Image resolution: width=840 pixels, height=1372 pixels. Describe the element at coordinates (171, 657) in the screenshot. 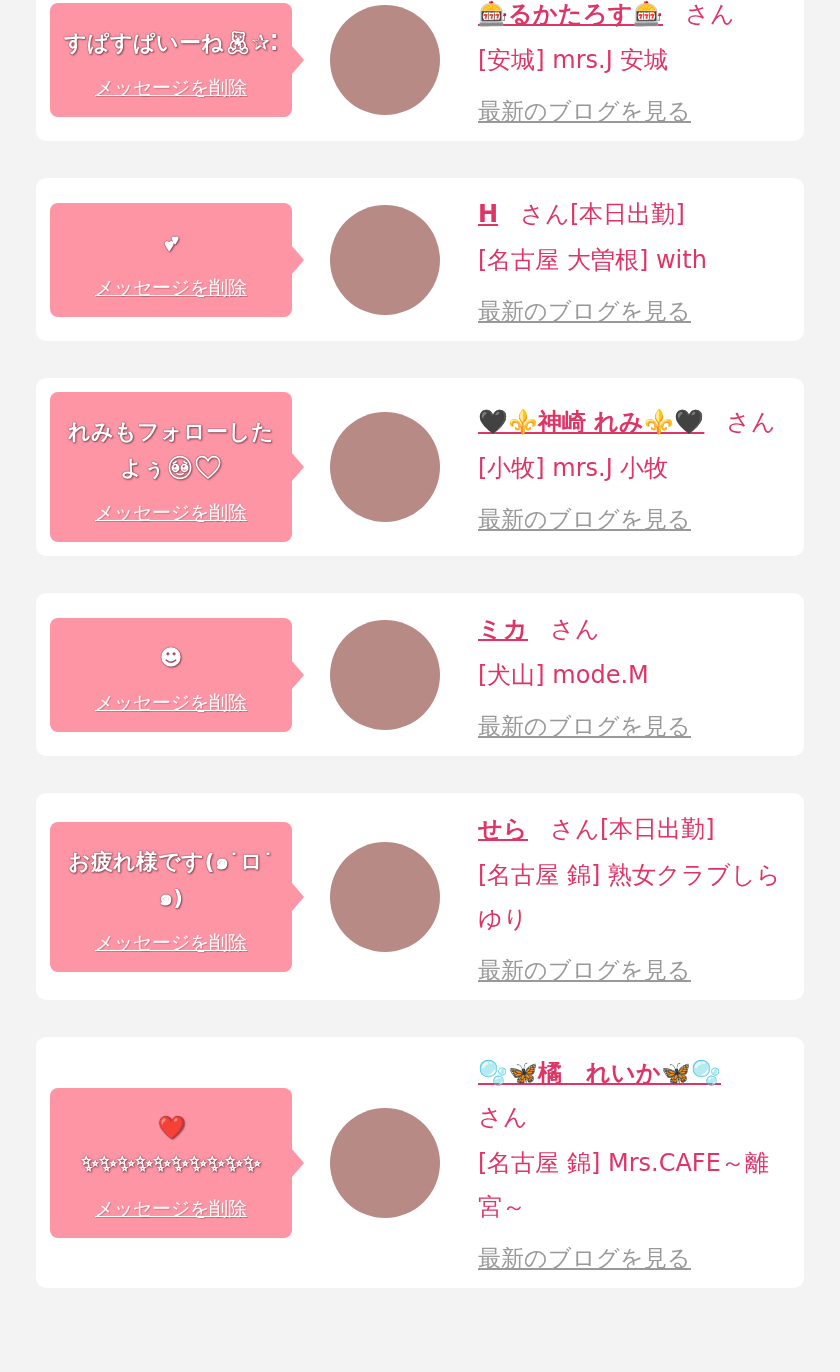

I see `message-text: ☻` at that location.